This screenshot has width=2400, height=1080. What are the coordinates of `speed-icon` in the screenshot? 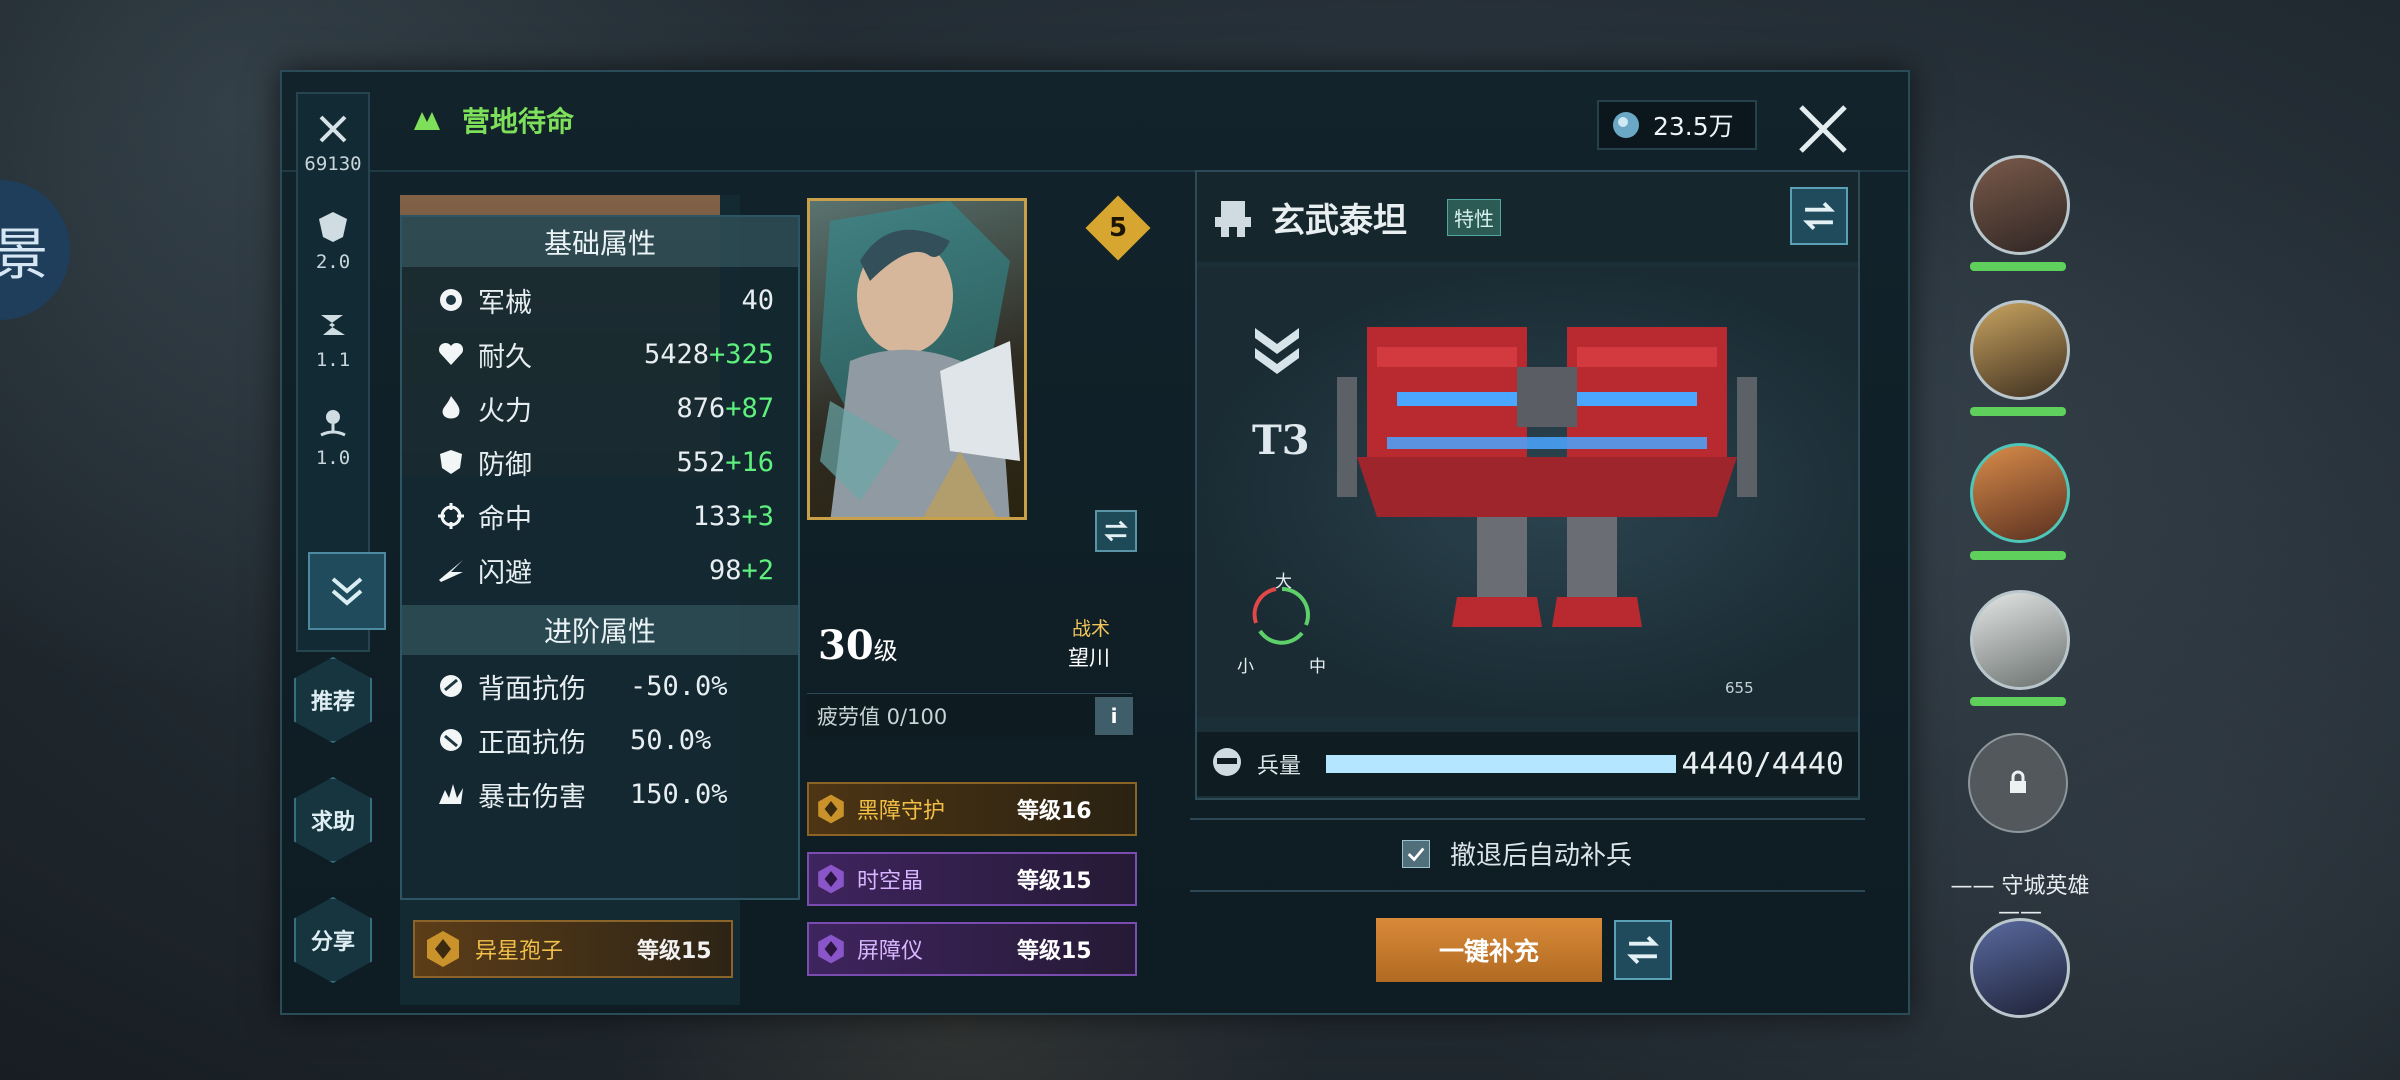 It's located at (333, 325).